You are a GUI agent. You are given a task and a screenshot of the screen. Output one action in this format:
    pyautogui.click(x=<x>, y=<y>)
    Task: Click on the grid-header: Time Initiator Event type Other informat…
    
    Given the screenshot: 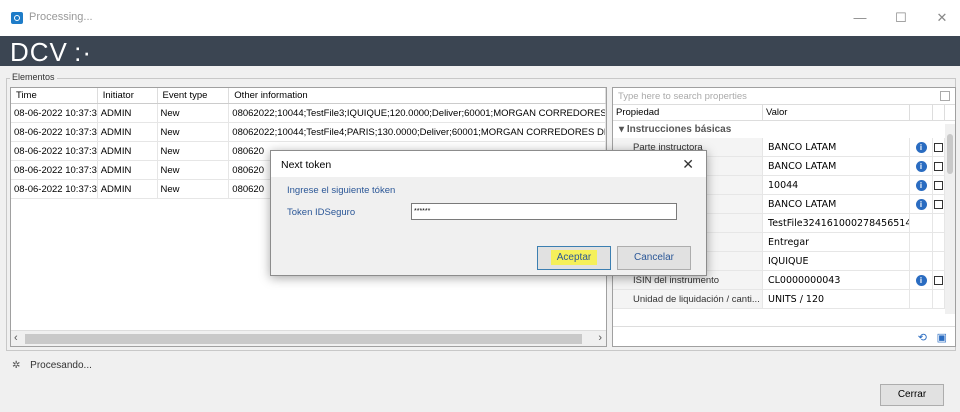 What is the action you would take?
    pyautogui.click(x=308, y=96)
    